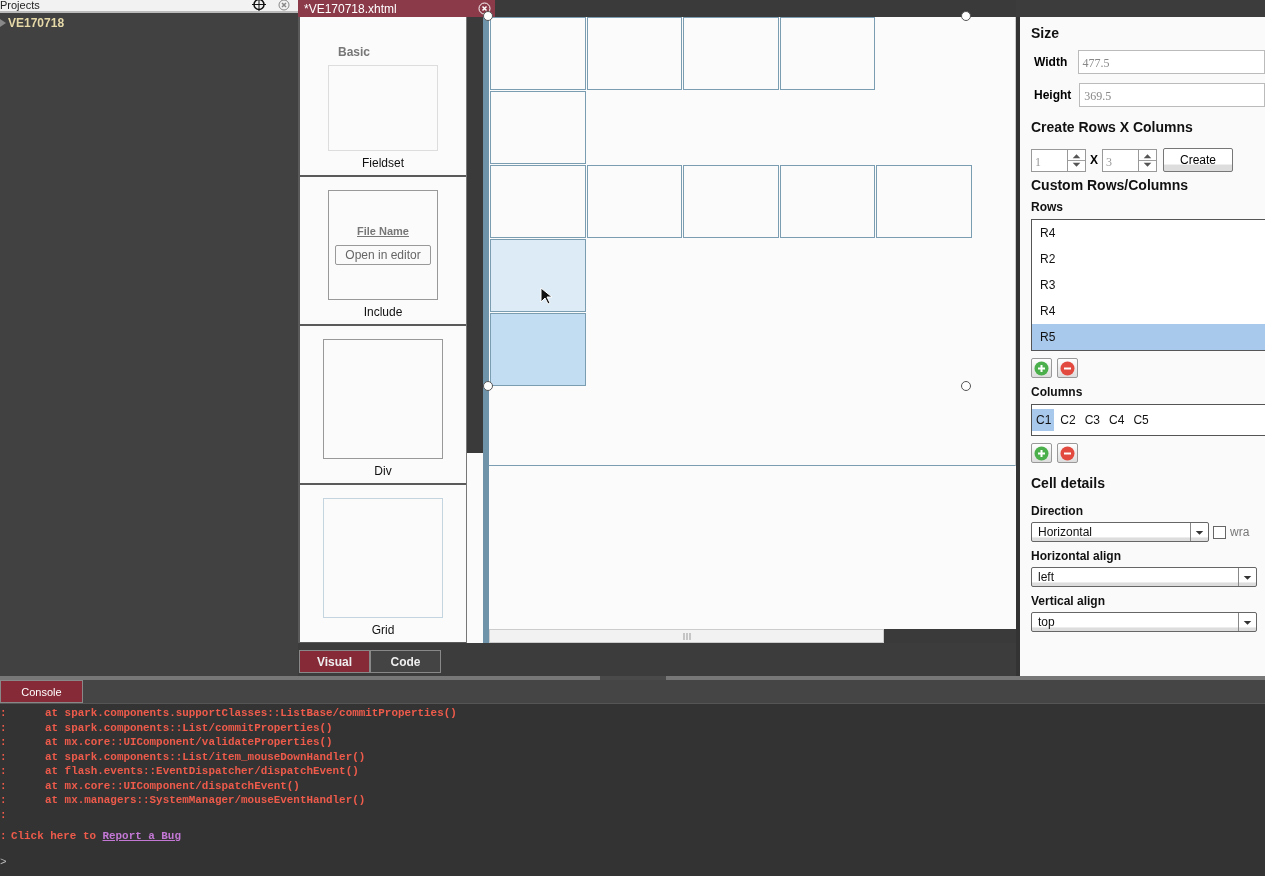  Describe the element at coordinates (1116, 420) in the screenshot. I see `list-item: C4` at that location.